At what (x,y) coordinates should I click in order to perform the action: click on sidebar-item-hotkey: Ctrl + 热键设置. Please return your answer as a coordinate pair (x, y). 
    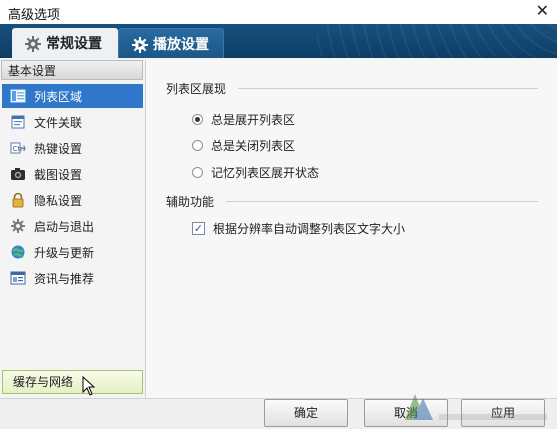
    Looking at the image, I should click on (72, 148).